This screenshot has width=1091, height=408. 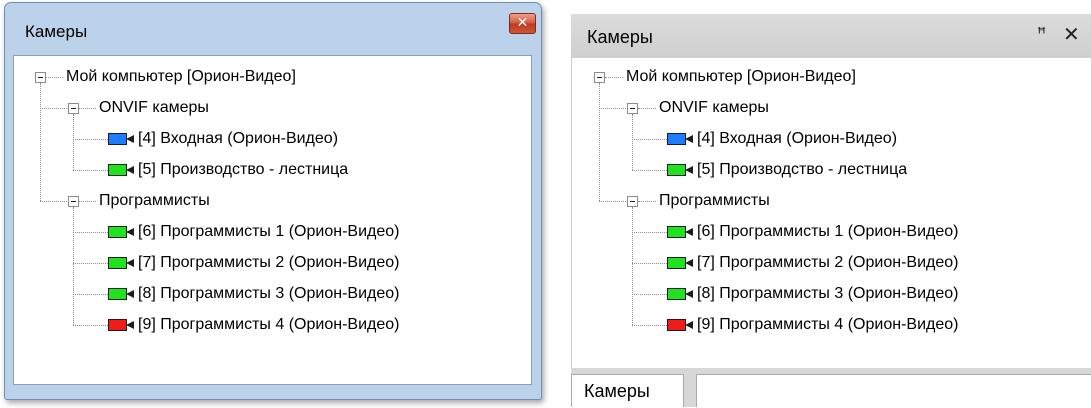 I want to click on close-icon: ✕, so click(x=1071, y=34).